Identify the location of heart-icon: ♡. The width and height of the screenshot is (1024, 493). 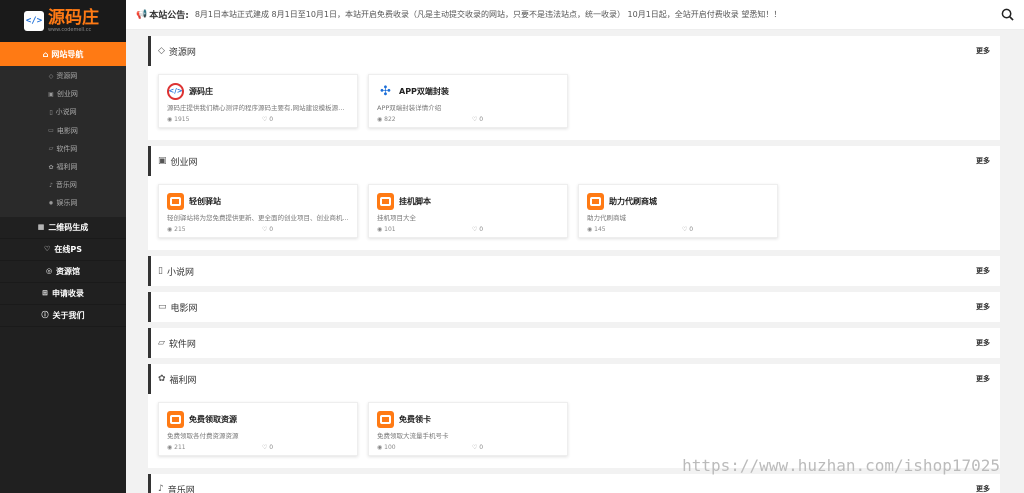
(47, 249).